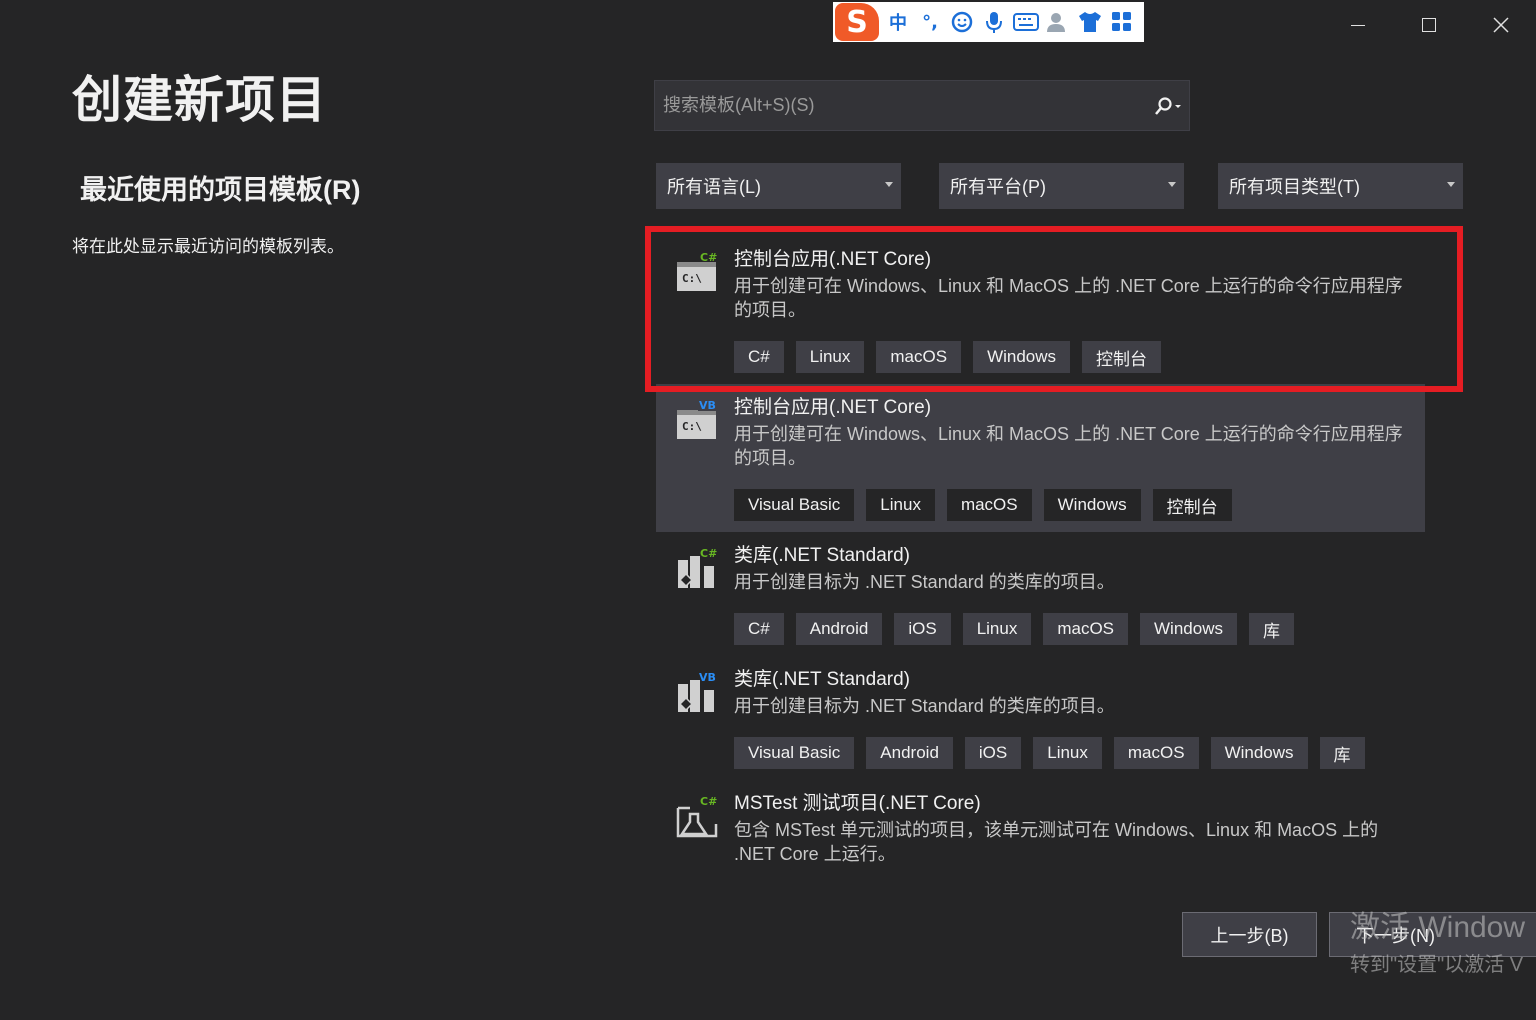 The height and width of the screenshot is (1020, 1536). I want to click on search-options-button, so click(1169, 106).